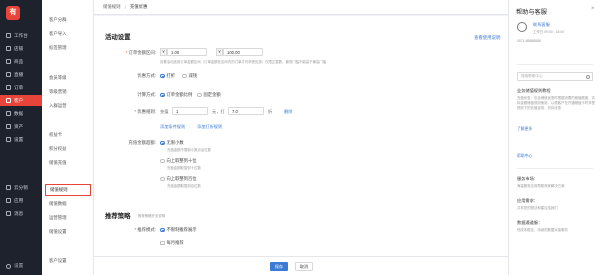  What do you see at coordinates (178, 230) in the screenshot?
I see `radio-recommend-unlimited: 不限制推荐展示` at bounding box center [178, 230].